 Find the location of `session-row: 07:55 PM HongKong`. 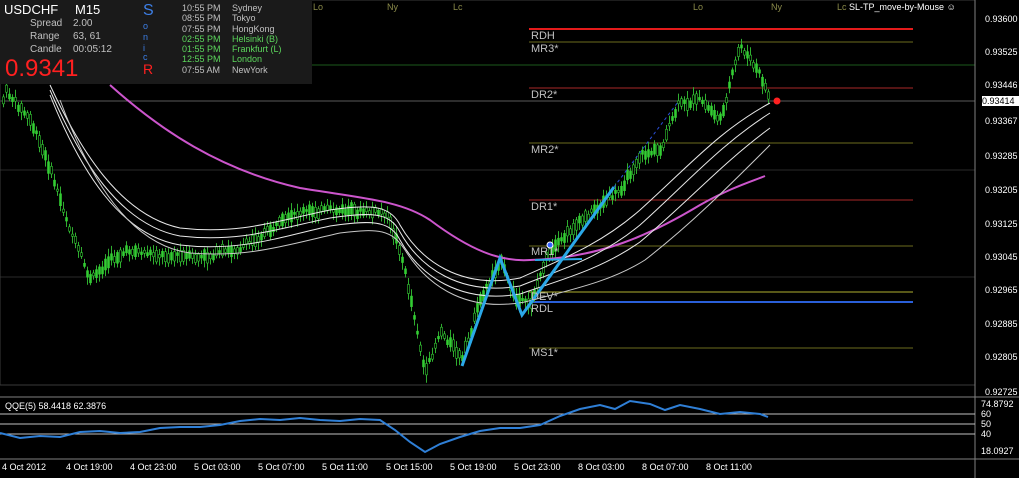

session-row: 07:55 PM HongKong is located at coordinates (232, 29).